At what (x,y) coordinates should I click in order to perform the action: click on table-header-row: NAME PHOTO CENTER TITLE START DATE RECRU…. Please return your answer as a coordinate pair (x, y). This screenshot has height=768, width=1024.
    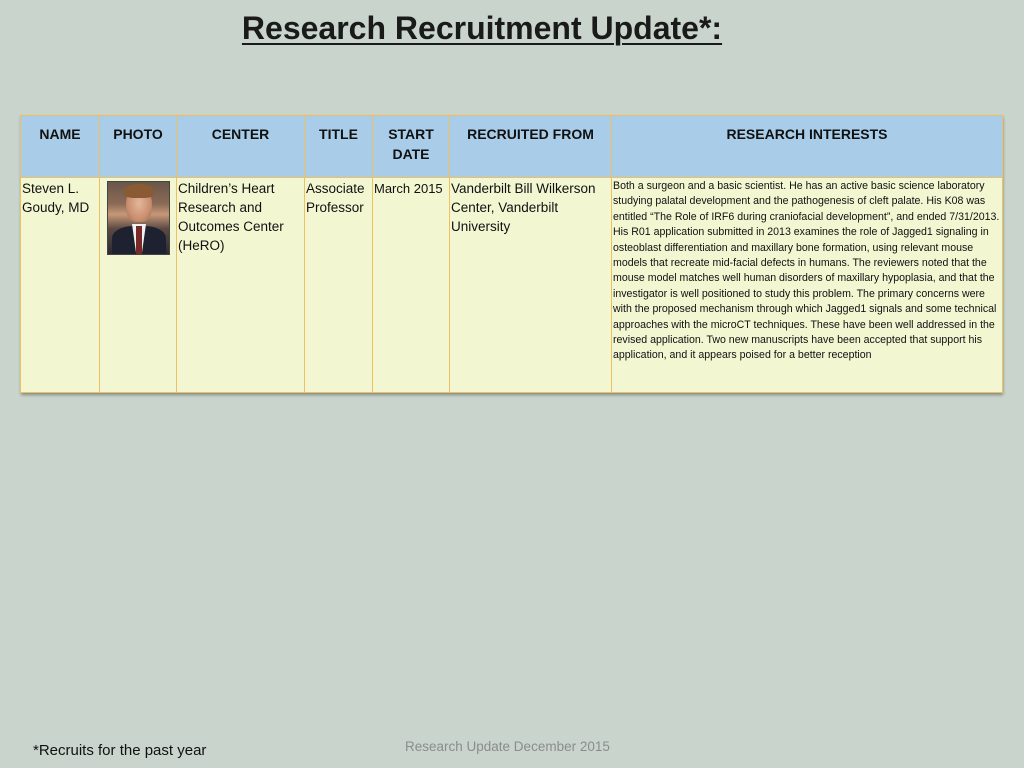
    Looking at the image, I should click on (511, 146).